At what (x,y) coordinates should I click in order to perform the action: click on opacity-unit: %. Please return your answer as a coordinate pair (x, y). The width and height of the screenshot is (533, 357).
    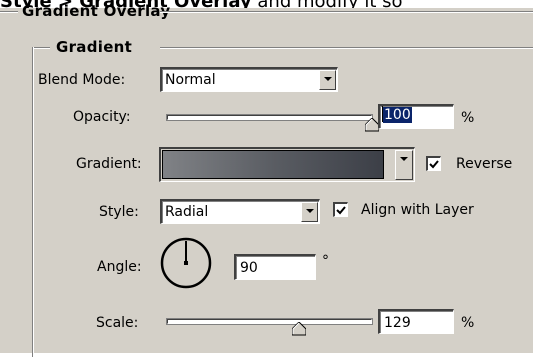
    Looking at the image, I should click on (468, 118).